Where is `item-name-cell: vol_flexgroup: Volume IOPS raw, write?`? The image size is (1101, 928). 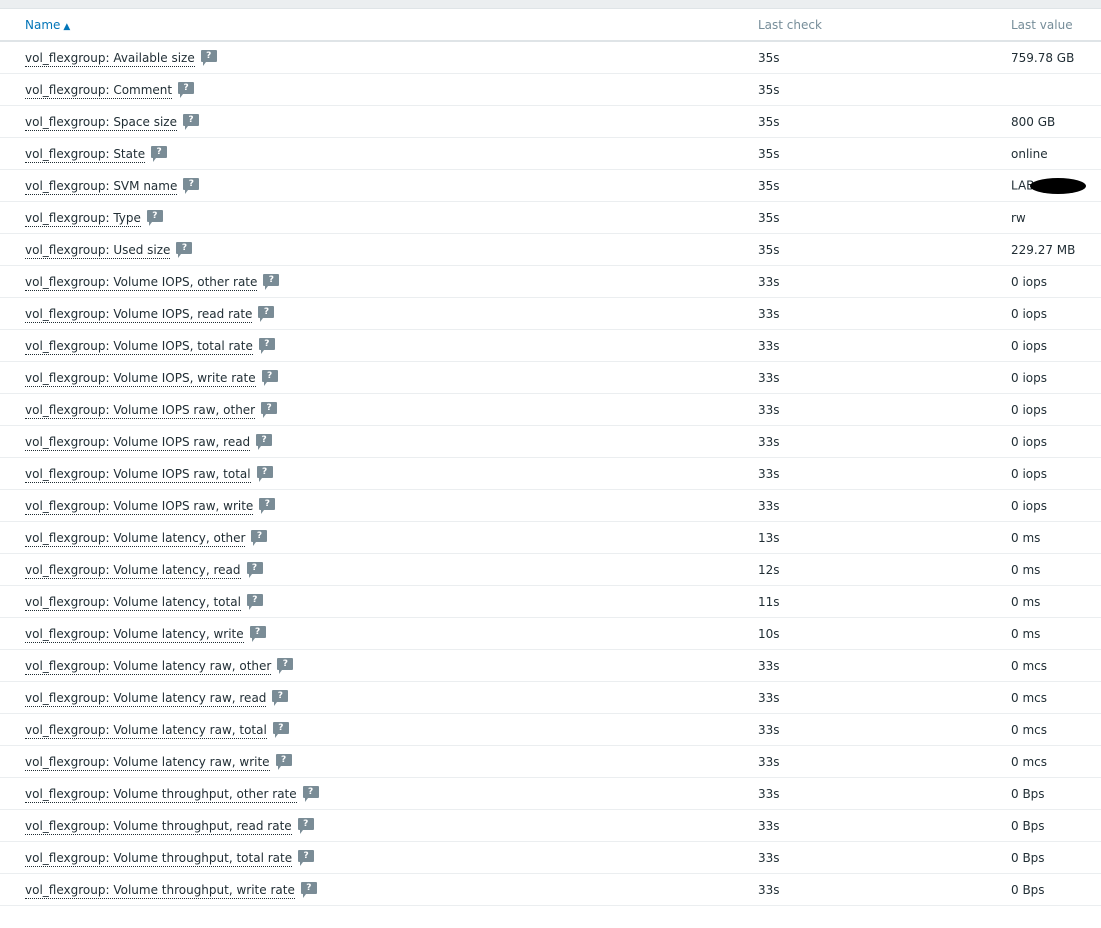
item-name-cell: vol_flexgroup: Volume IOPS raw, write? is located at coordinates (379, 505).